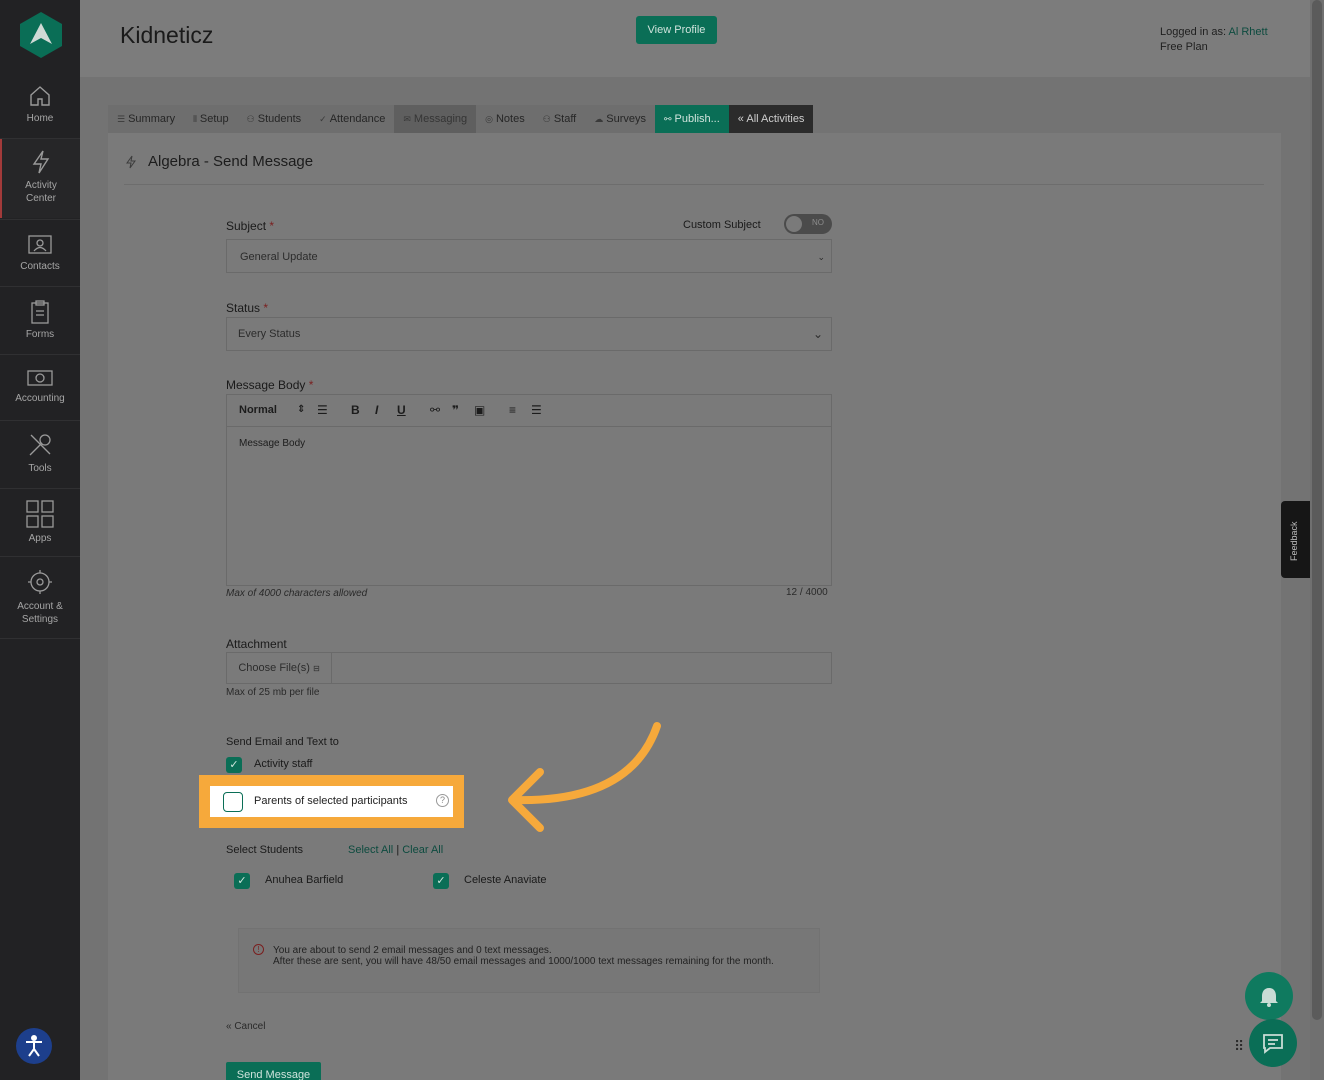  Describe the element at coordinates (529, 668) in the screenshot. I see `attachment-input: Choose File(s) ⊟` at that location.